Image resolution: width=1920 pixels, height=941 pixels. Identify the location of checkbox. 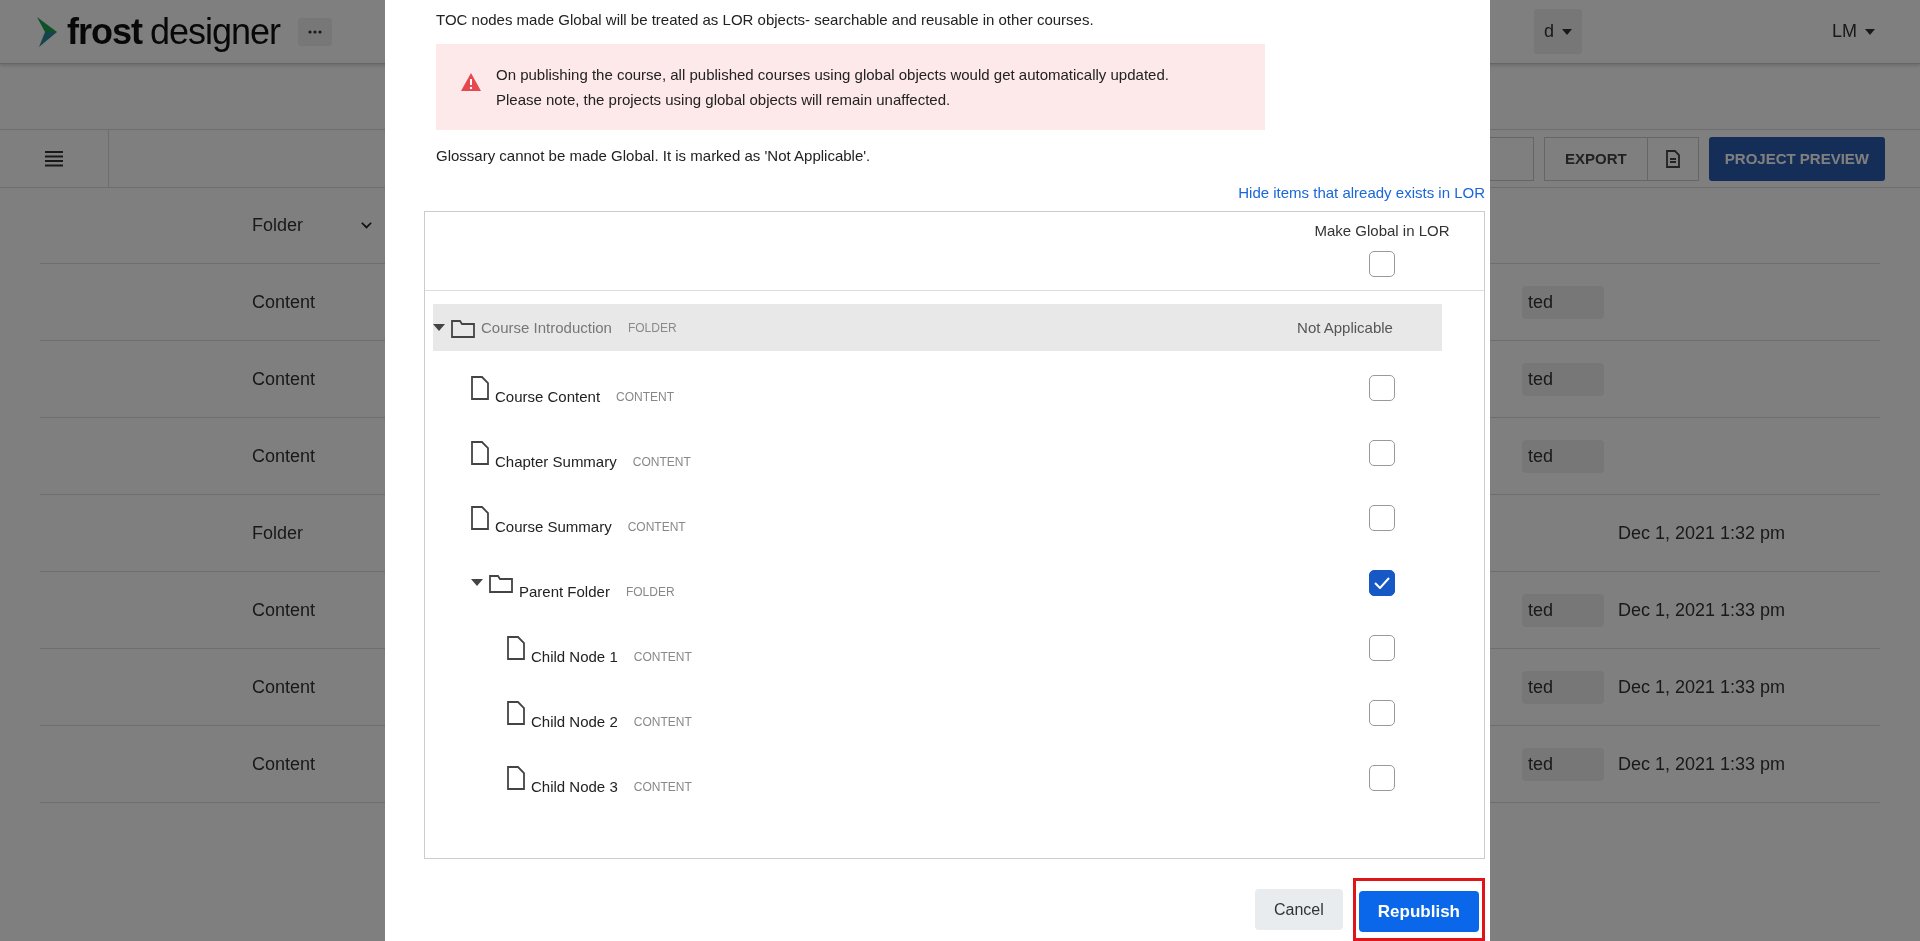
(1382, 264).